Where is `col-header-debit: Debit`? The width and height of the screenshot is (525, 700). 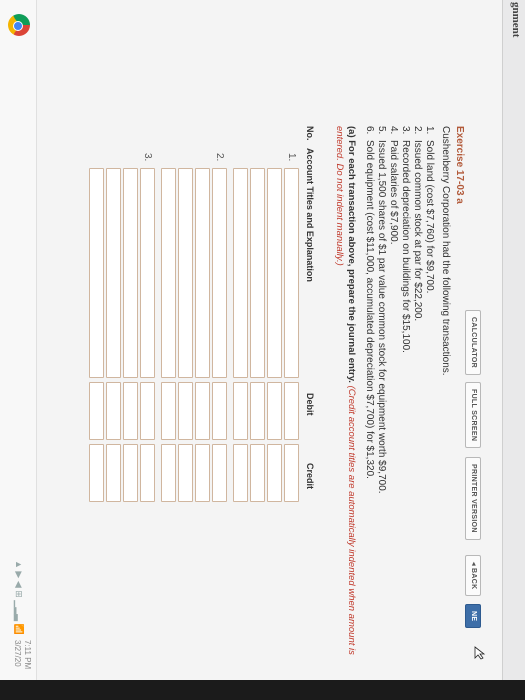 col-header-debit: Debit is located at coordinates (310, 404).